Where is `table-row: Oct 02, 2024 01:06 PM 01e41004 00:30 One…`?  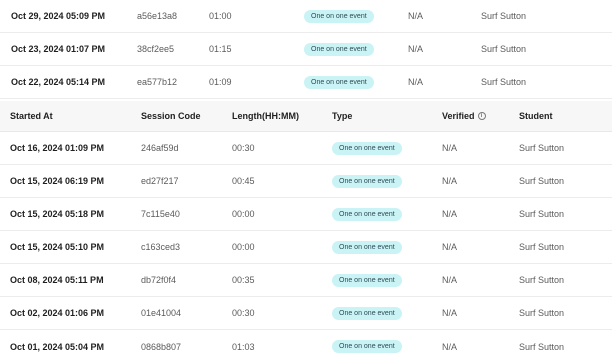 table-row: Oct 02, 2024 01:06 PM 01e41004 00:30 One… is located at coordinates (306, 313).